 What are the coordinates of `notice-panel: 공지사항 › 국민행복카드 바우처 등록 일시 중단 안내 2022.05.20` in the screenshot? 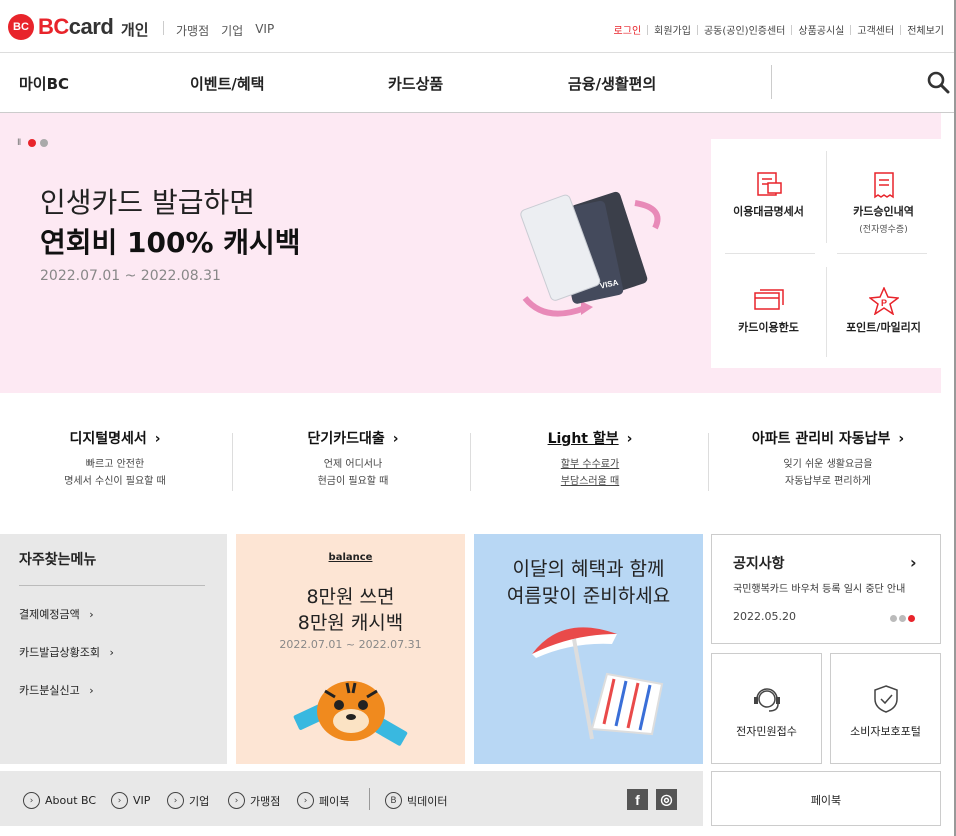 It's located at (826, 589).